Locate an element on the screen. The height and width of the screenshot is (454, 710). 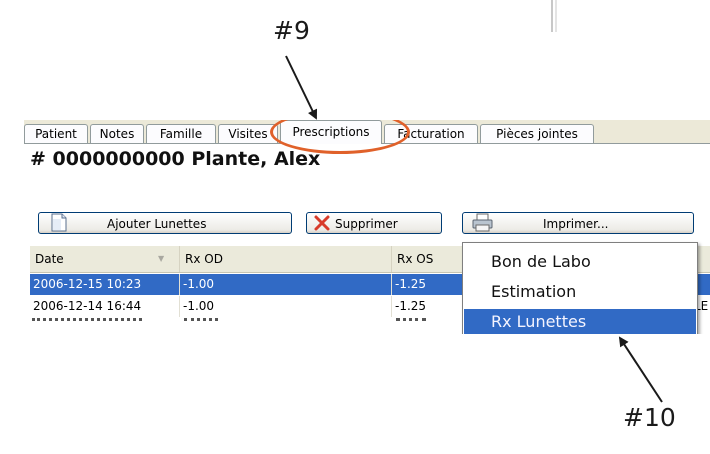
arrow-to-prescriptions-tab is located at coordinates (301, 87).